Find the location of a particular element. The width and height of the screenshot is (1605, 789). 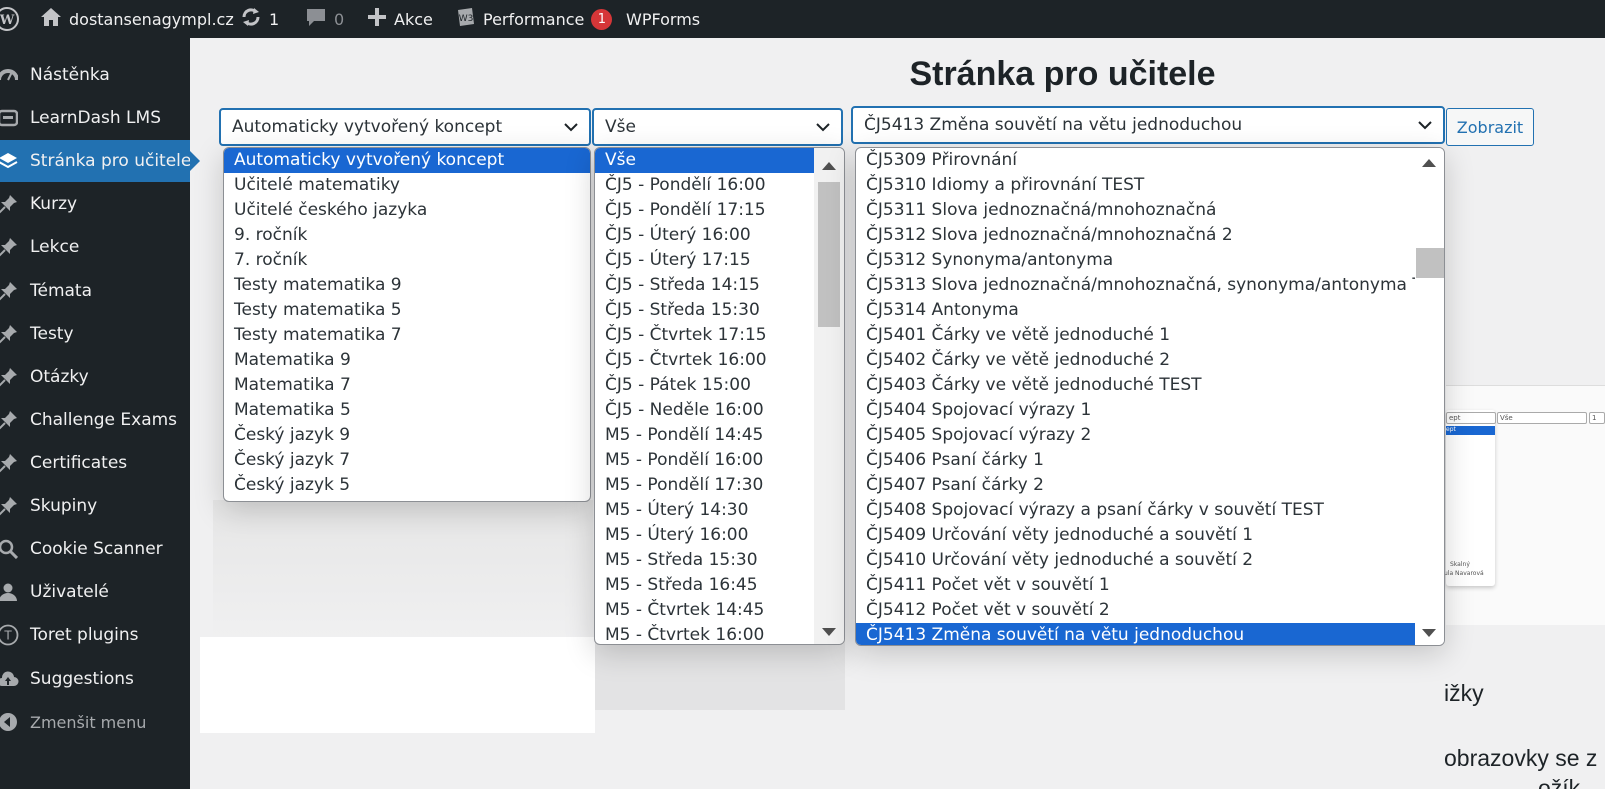

sidebar-item-certificates: Certificates is located at coordinates (95, 463).